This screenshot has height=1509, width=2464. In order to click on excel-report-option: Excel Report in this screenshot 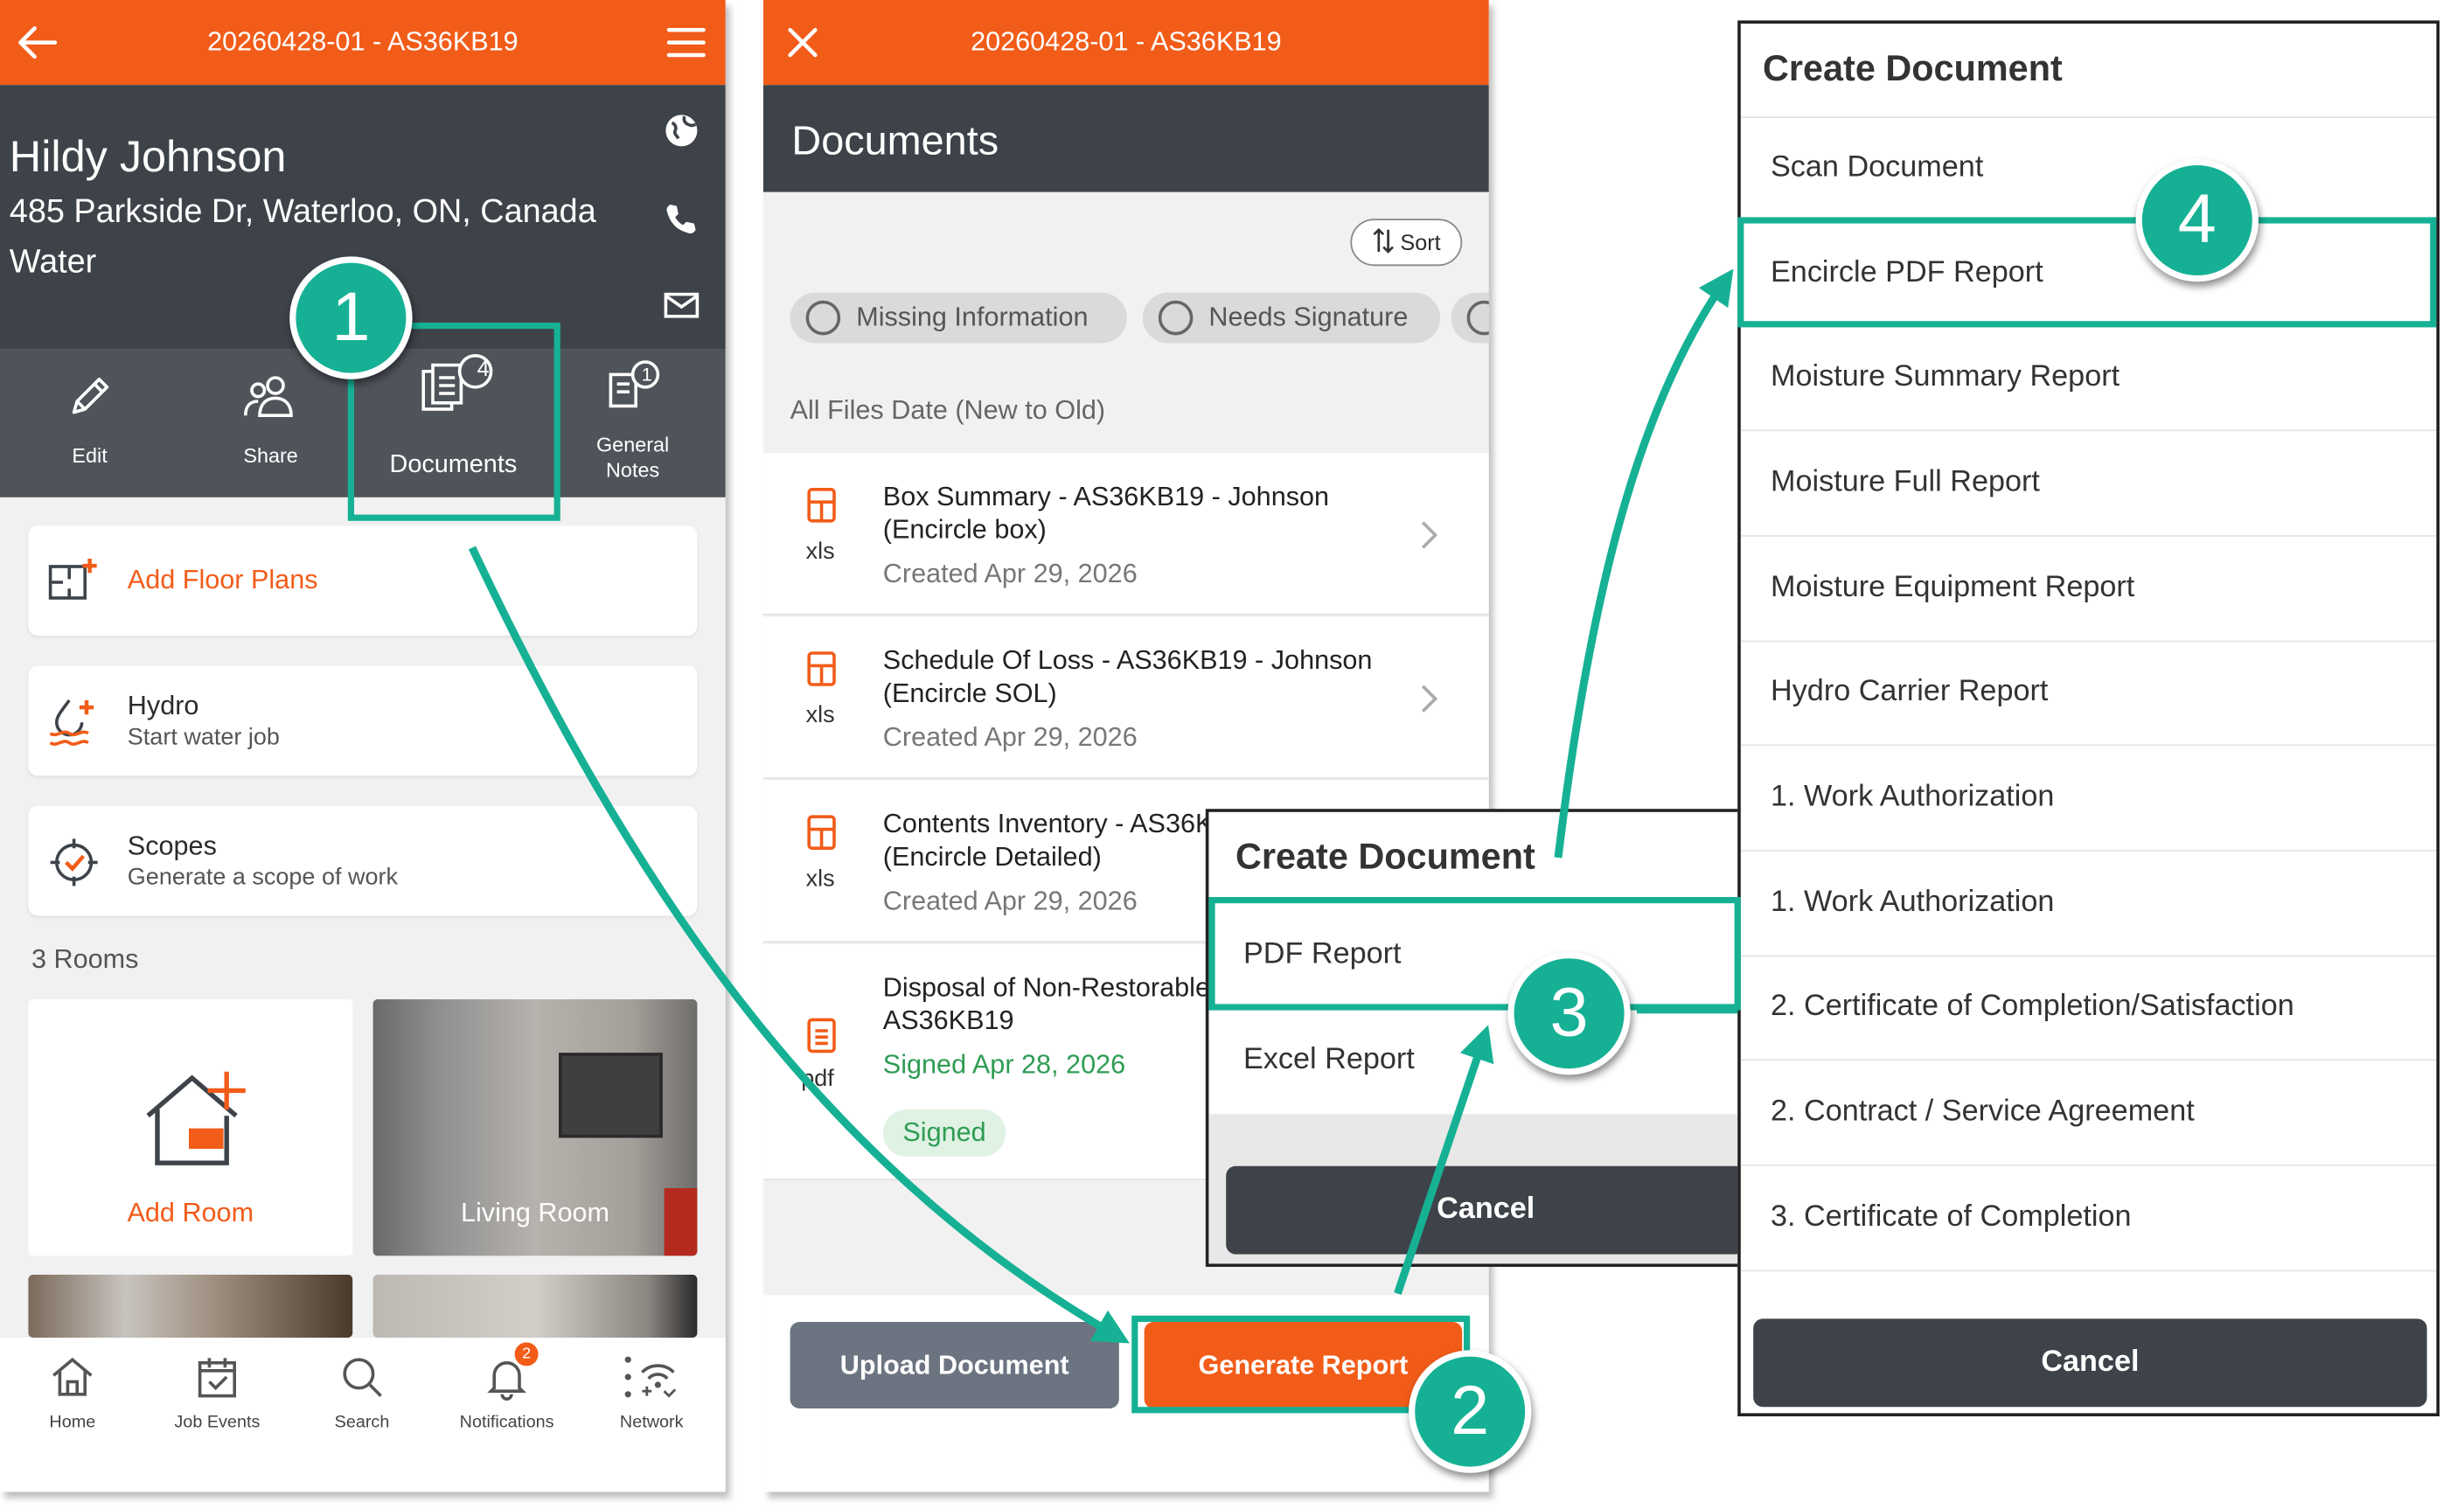, I will do `click(1477, 1063)`.